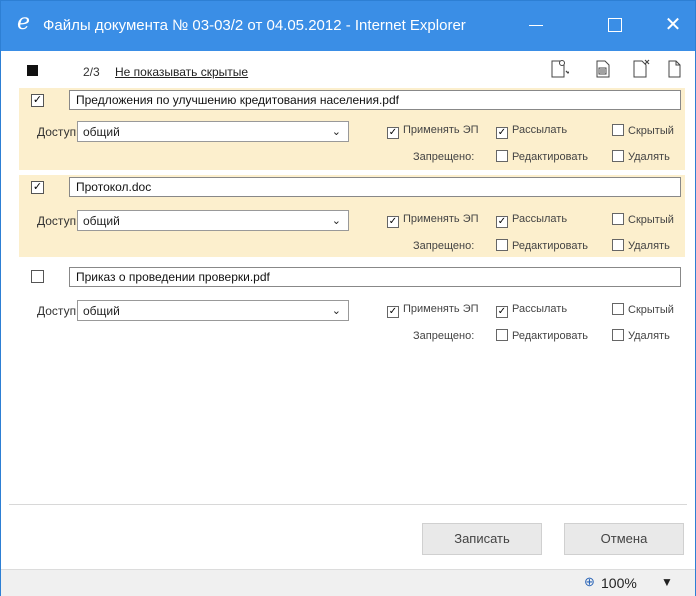 This screenshot has width=696, height=596. What do you see at coordinates (482, 539) in the screenshot?
I see `save-button: Записать` at bounding box center [482, 539].